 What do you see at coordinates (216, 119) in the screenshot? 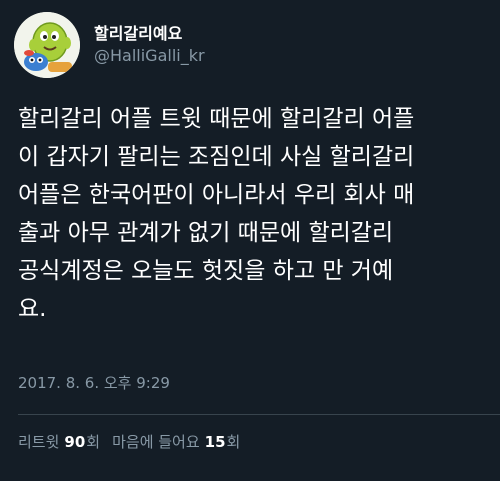
I see `tweet-text-line: 할리갈리 어플 트윗 때문에 할리갈리 어플` at bounding box center [216, 119].